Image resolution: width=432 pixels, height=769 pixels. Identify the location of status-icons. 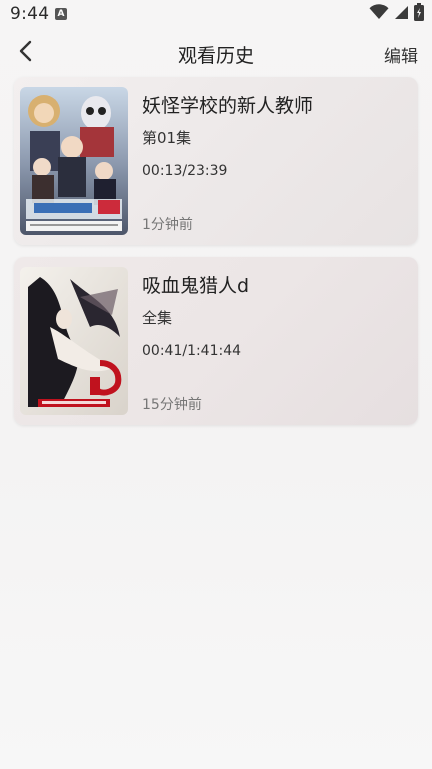
(396, 14).